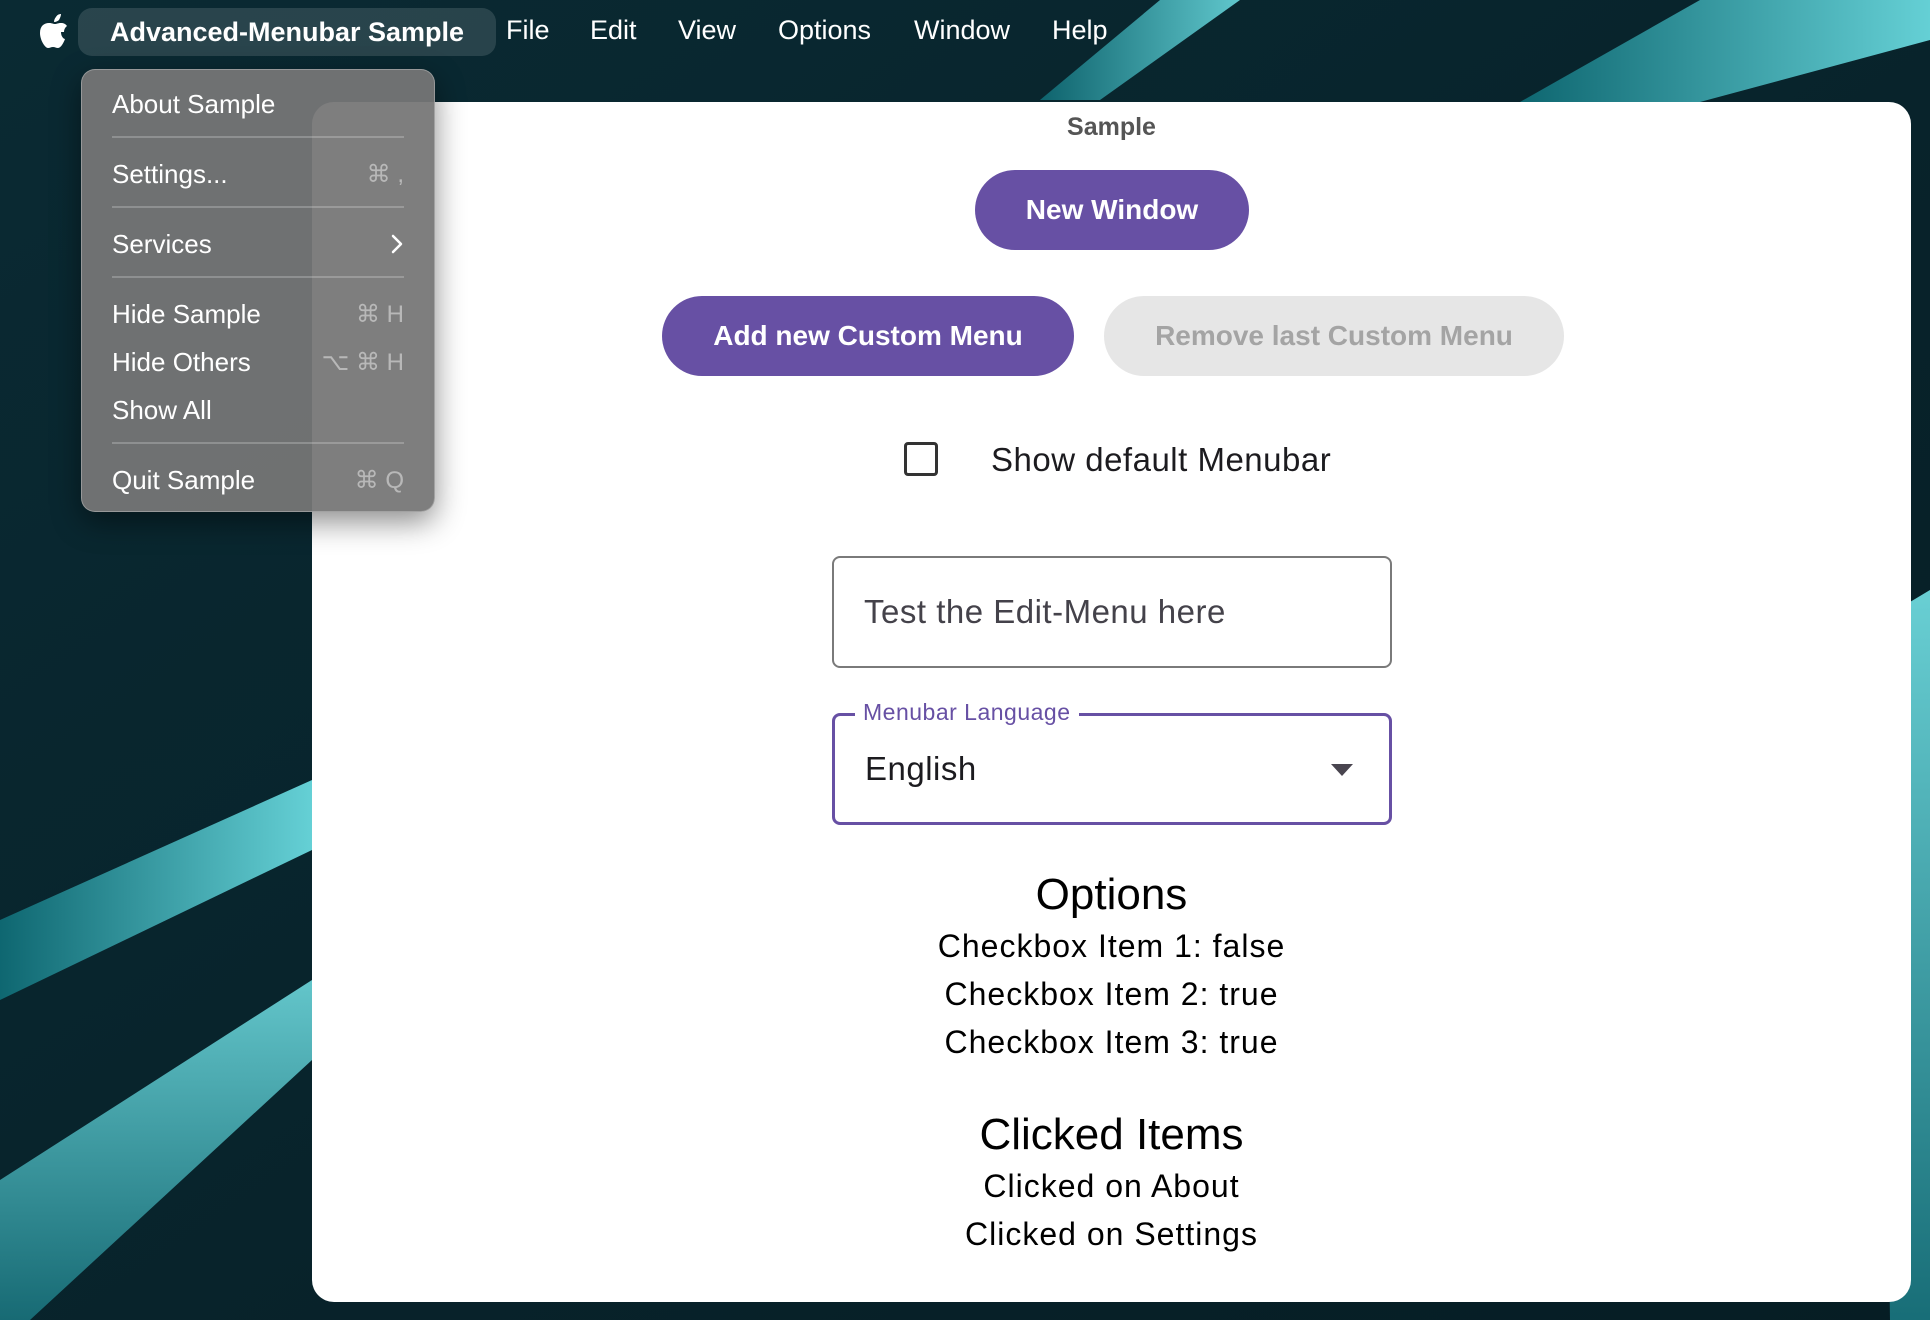 Image resolution: width=1930 pixels, height=1320 pixels. Describe the element at coordinates (1111, 946) in the screenshot. I see `option-line: Checkbox Item 1: false` at that location.